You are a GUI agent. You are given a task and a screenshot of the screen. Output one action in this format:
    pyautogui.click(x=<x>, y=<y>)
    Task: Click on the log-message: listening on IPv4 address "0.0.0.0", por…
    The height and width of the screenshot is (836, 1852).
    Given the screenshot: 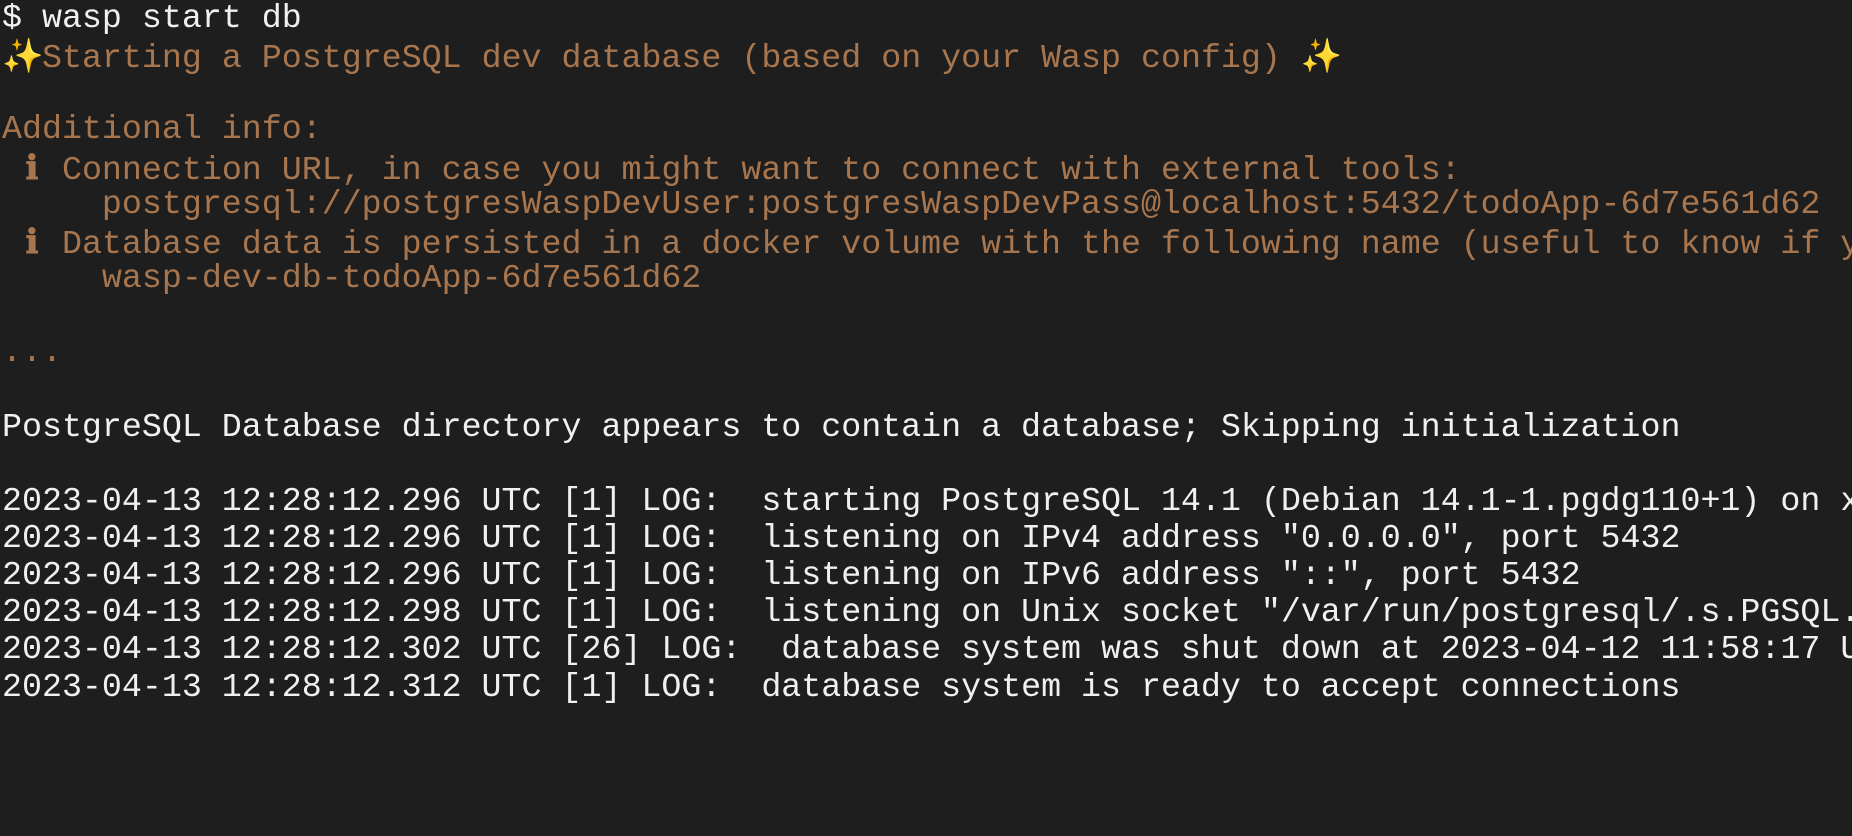 What is the action you would take?
    pyautogui.click(x=1211, y=538)
    